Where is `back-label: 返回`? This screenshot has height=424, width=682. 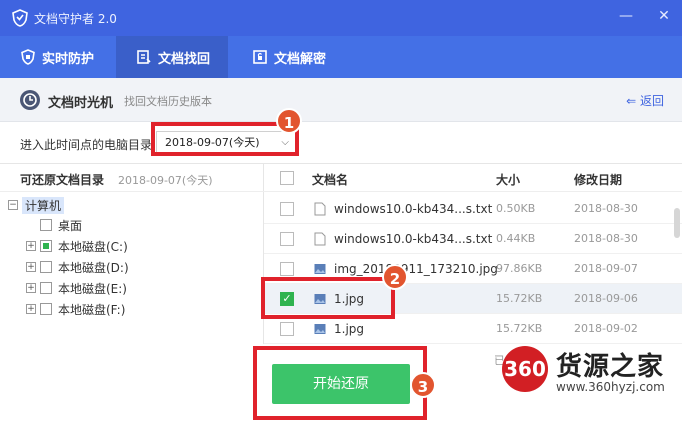 back-label: 返回 is located at coordinates (651, 101).